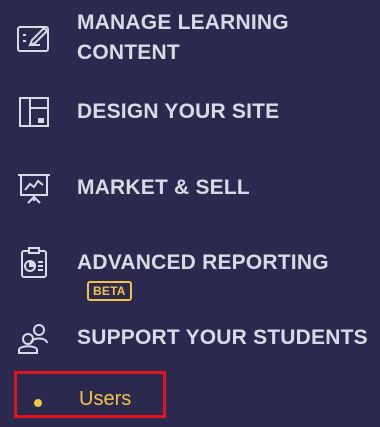  Describe the element at coordinates (105, 399) in the screenshot. I see `sub-item-users-label: Users` at that location.